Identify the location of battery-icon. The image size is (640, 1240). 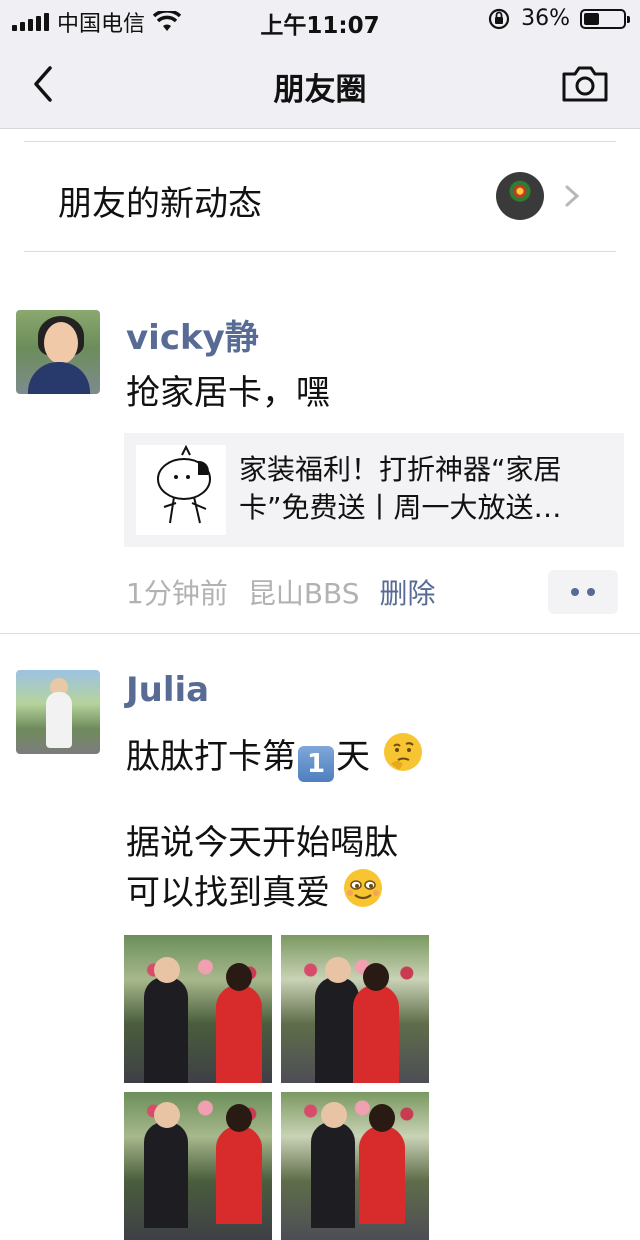
(605, 18).